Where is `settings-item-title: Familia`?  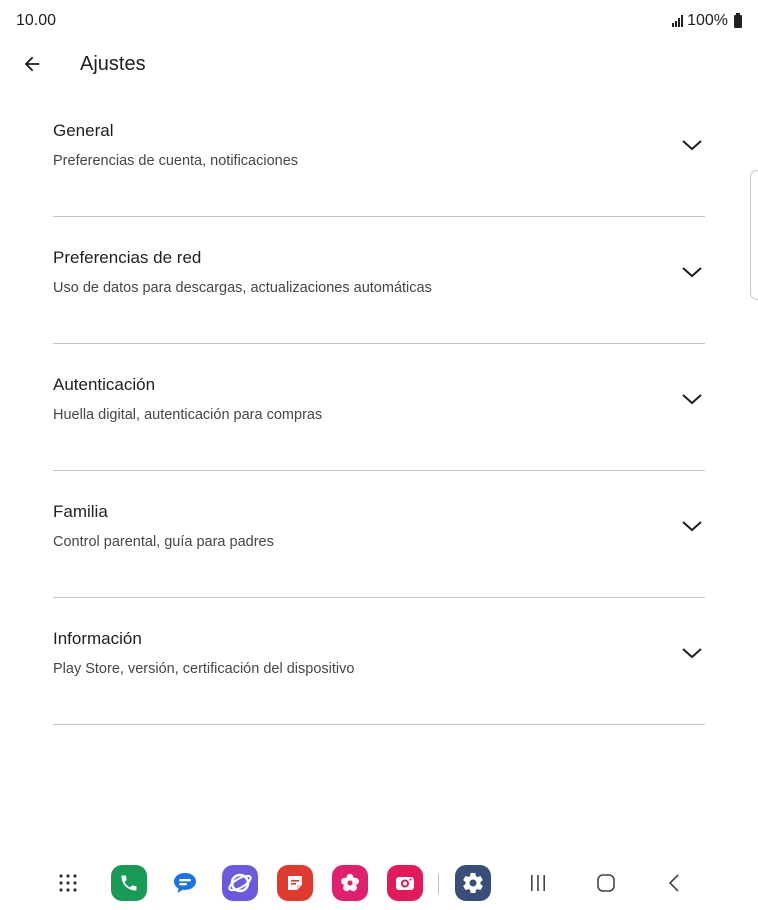 settings-item-title: Familia is located at coordinates (80, 511).